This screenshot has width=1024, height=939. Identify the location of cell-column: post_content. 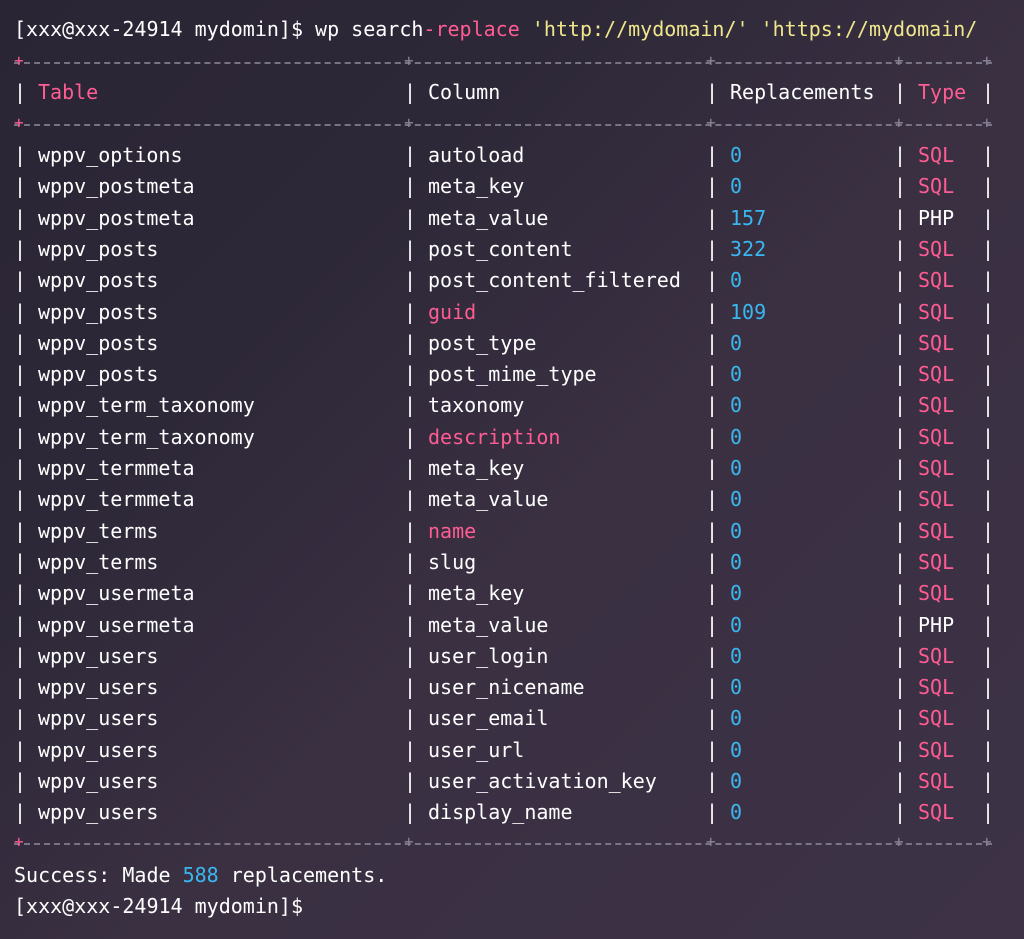
(500, 248).